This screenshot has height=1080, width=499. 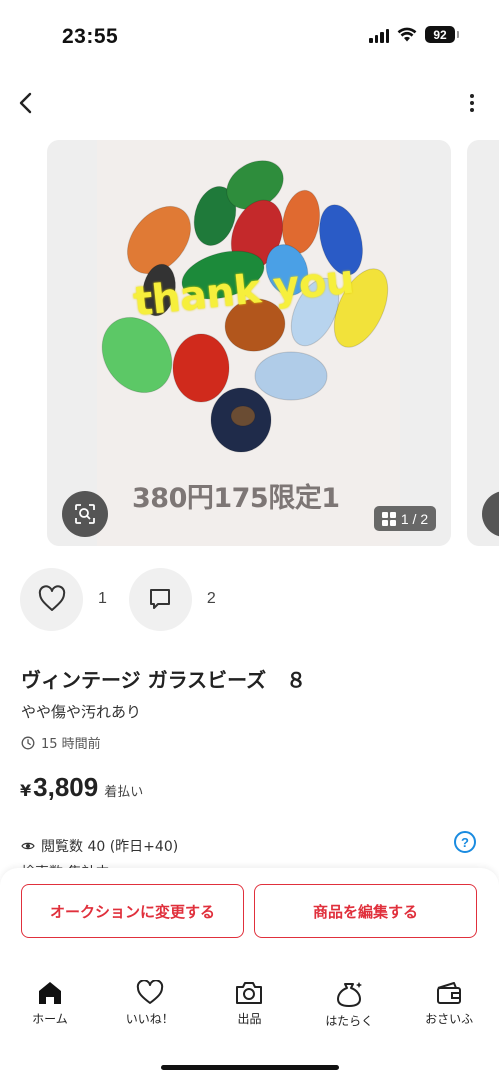 What do you see at coordinates (449, 993) in the screenshot?
I see `wallet-icon` at bounding box center [449, 993].